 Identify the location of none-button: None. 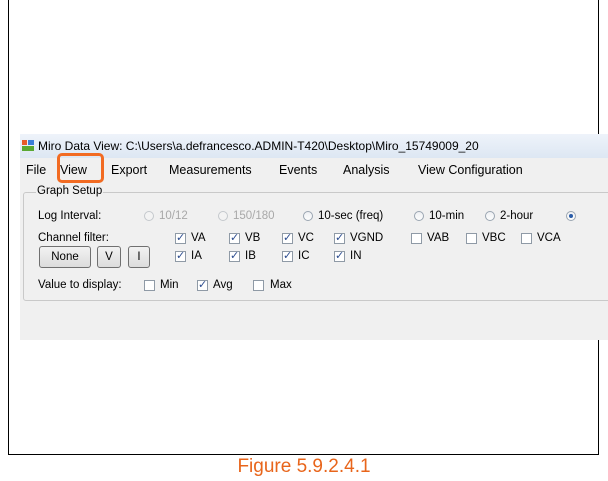
(65, 257).